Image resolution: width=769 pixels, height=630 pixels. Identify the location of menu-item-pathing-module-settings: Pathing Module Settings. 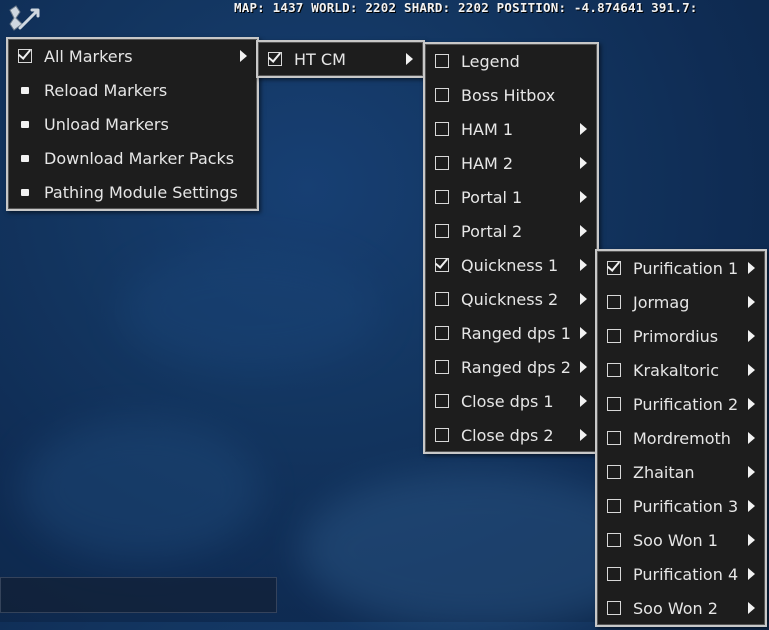
(132, 192).